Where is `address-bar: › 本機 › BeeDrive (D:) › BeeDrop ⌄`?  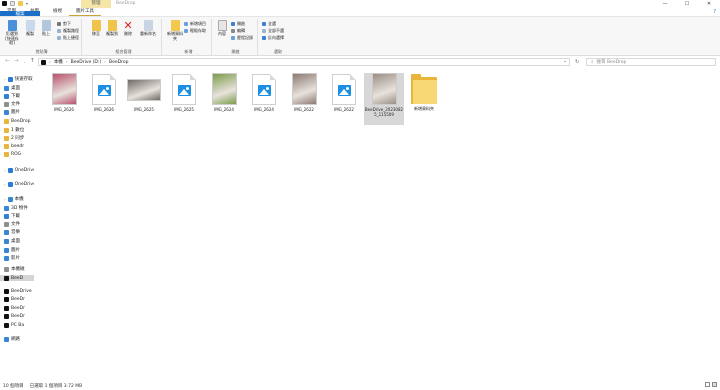 address-bar: › 本機 › BeeDrive (D:) › BeeDrop ⌄ is located at coordinates (304, 62).